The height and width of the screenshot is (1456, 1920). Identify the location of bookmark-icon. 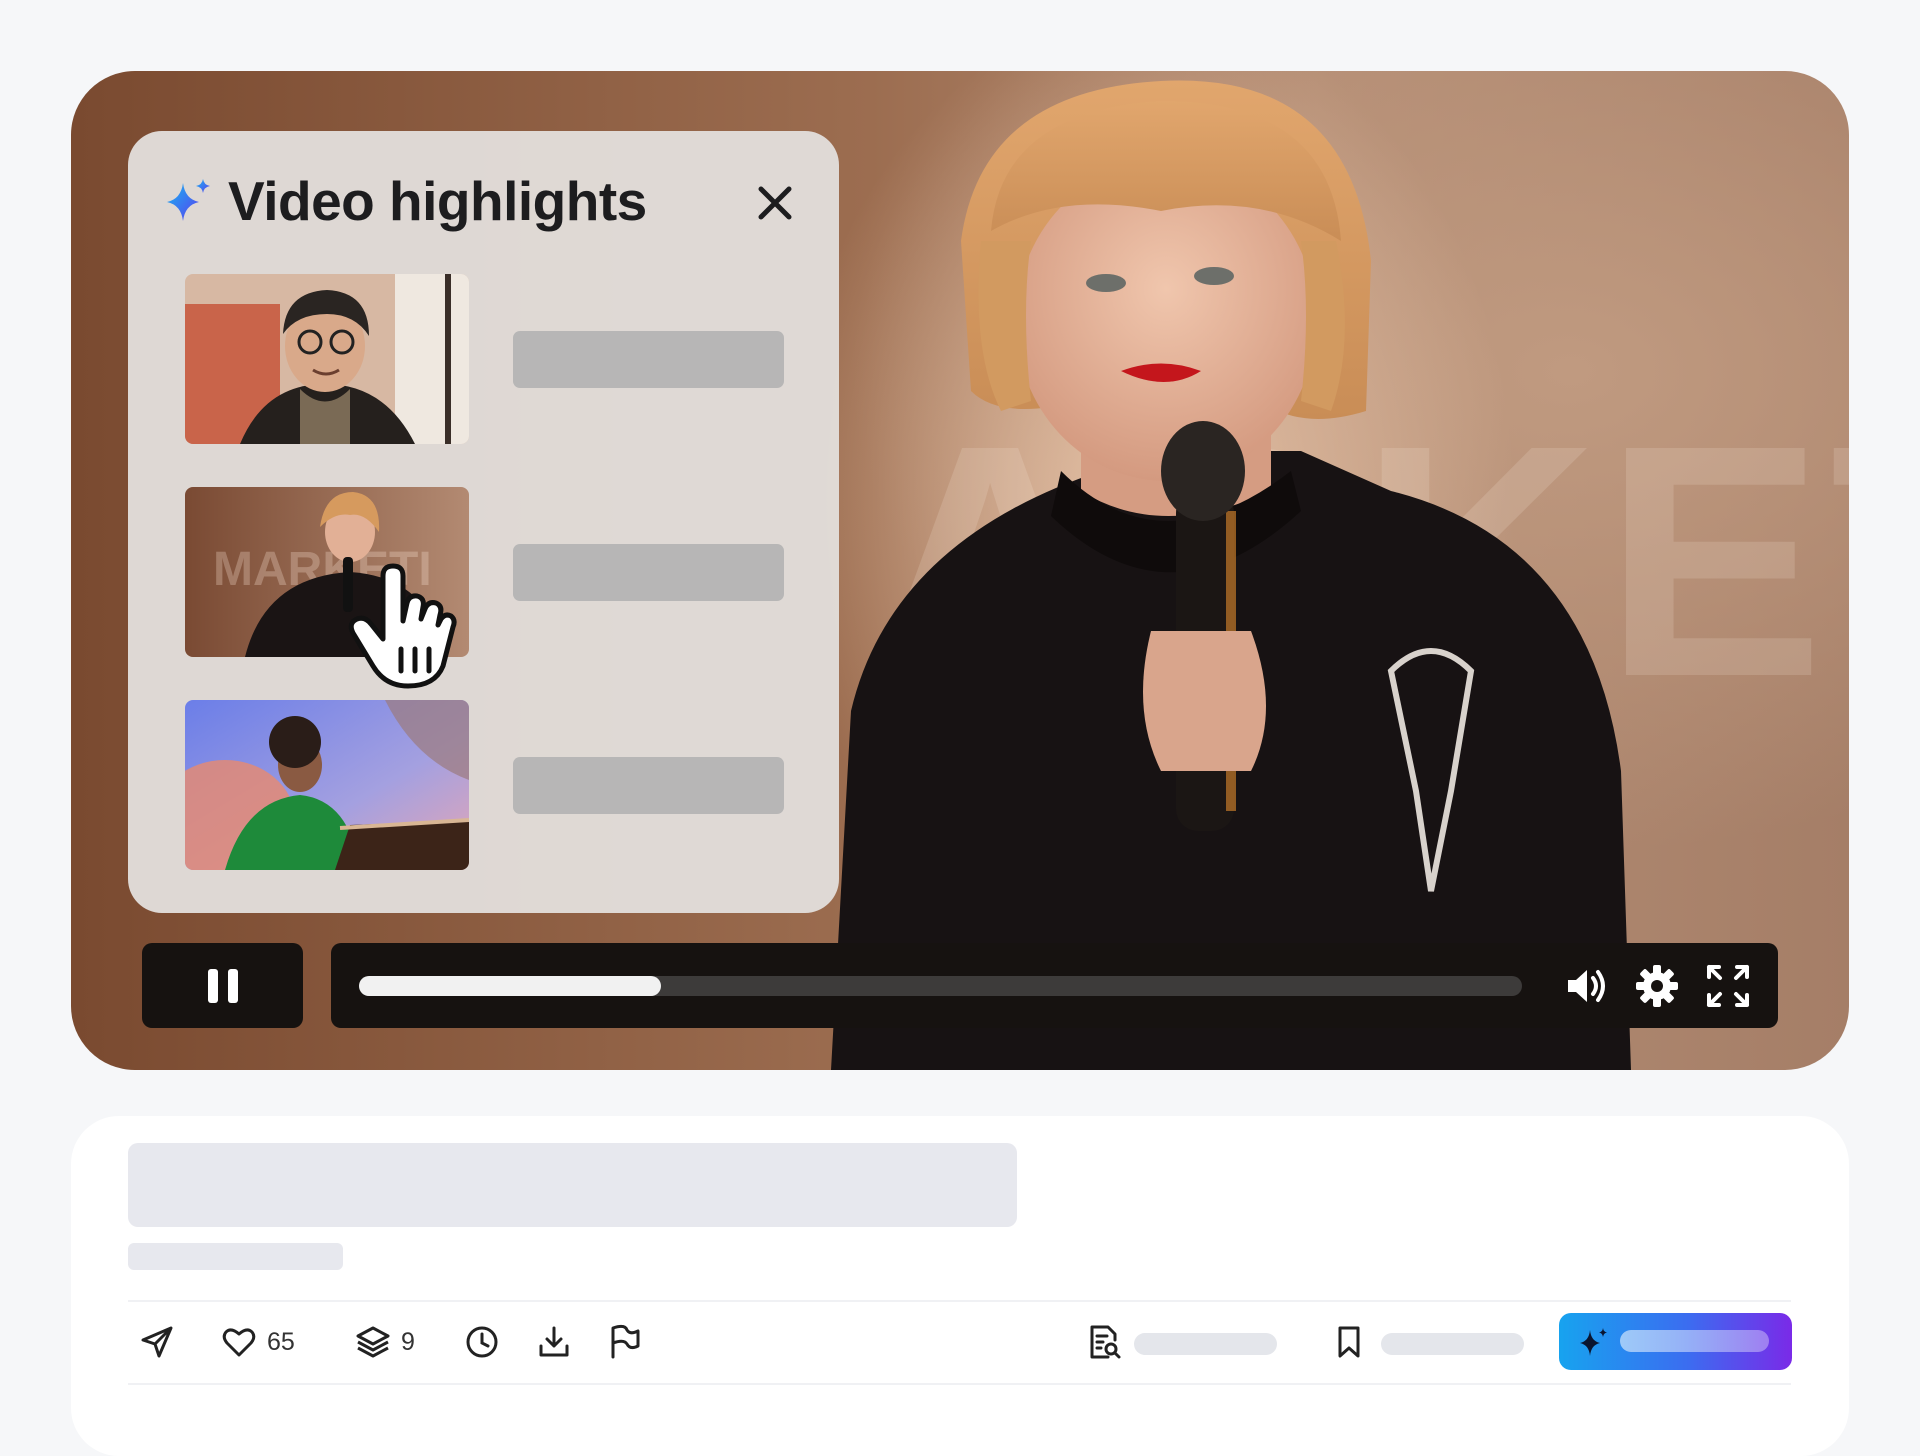
(1349, 1342).